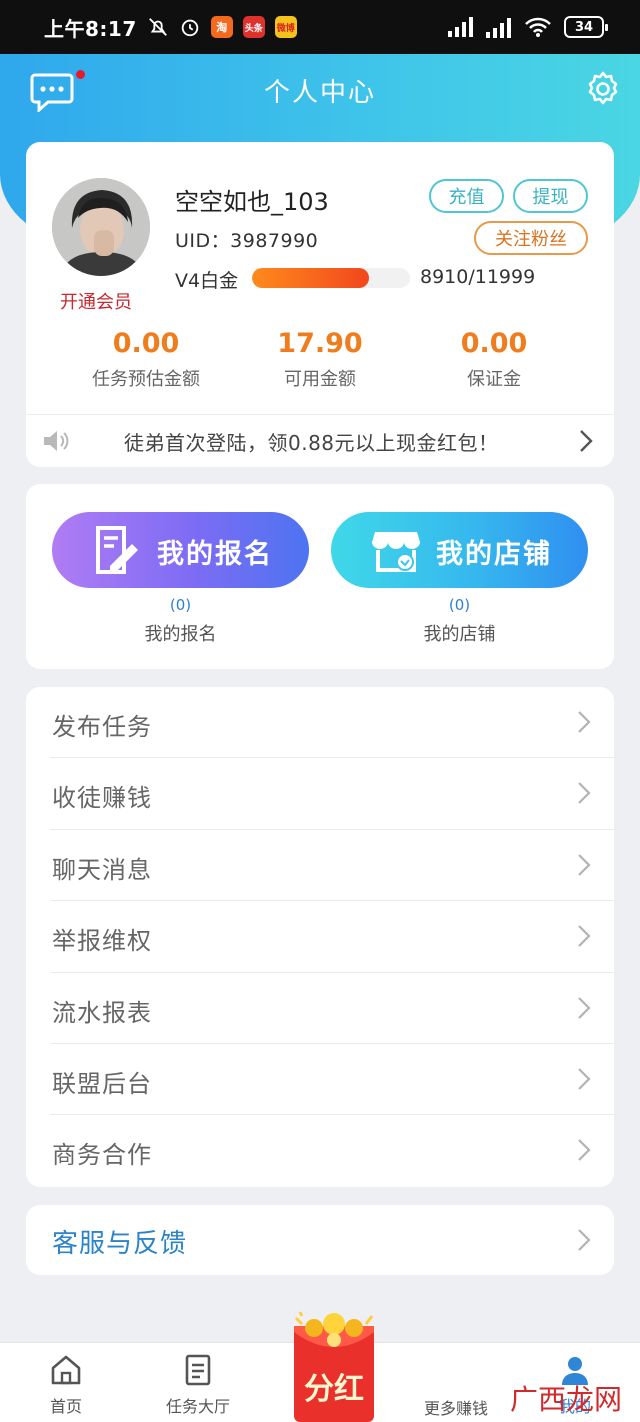 The image size is (640, 1422). What do you see at coordinates (334, 1389) in the screenshot?
I see `bonus-label: 分红` at bounding box center [334, 1389].